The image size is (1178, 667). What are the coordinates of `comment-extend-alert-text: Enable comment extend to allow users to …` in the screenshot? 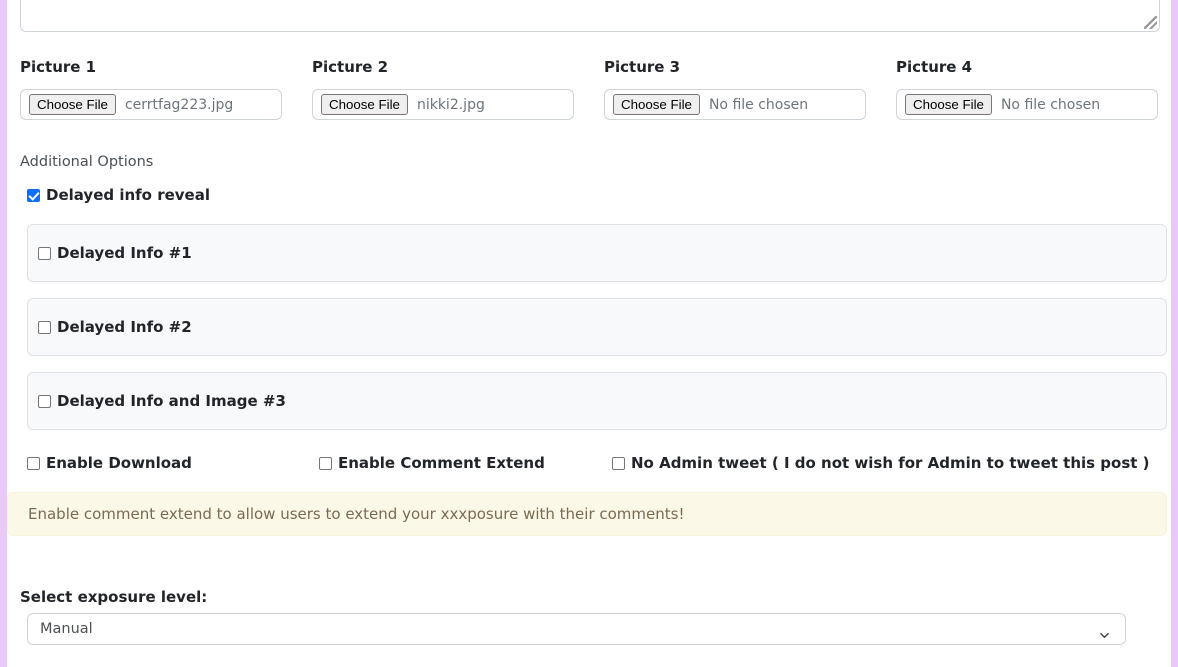 It's located at (356, 514).